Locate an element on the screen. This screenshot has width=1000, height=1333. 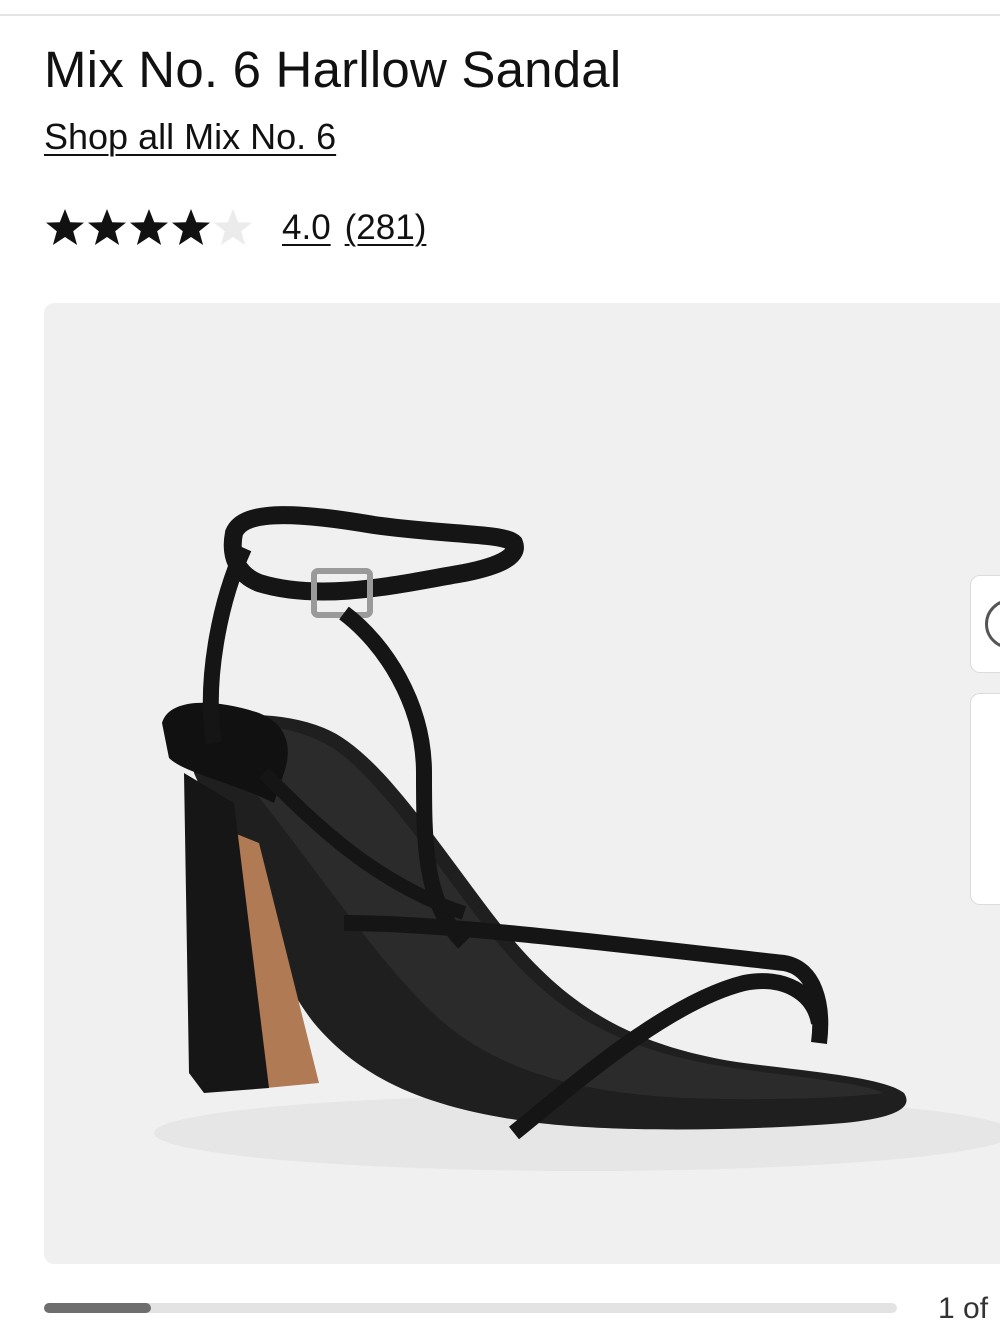
carousel-scrollbar is located at coordinates (470, 1308).